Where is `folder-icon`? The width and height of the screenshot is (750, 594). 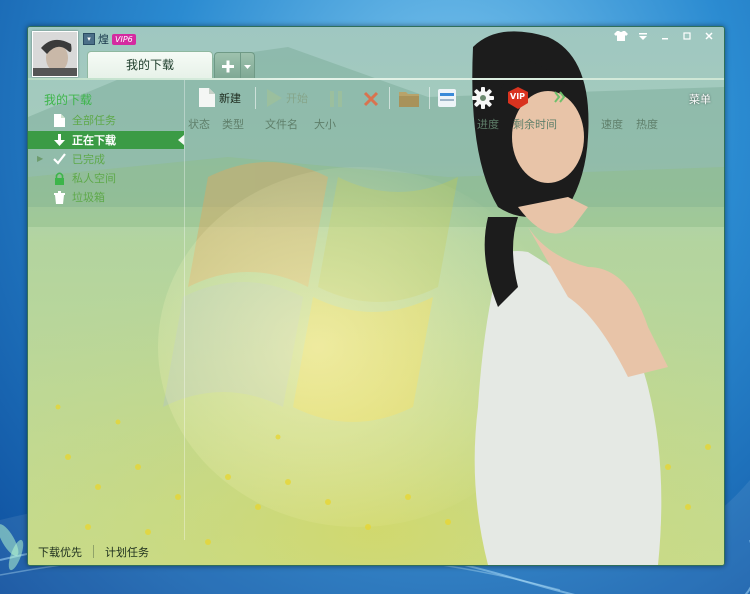 folder-icon is located at coordinates (409, 99).